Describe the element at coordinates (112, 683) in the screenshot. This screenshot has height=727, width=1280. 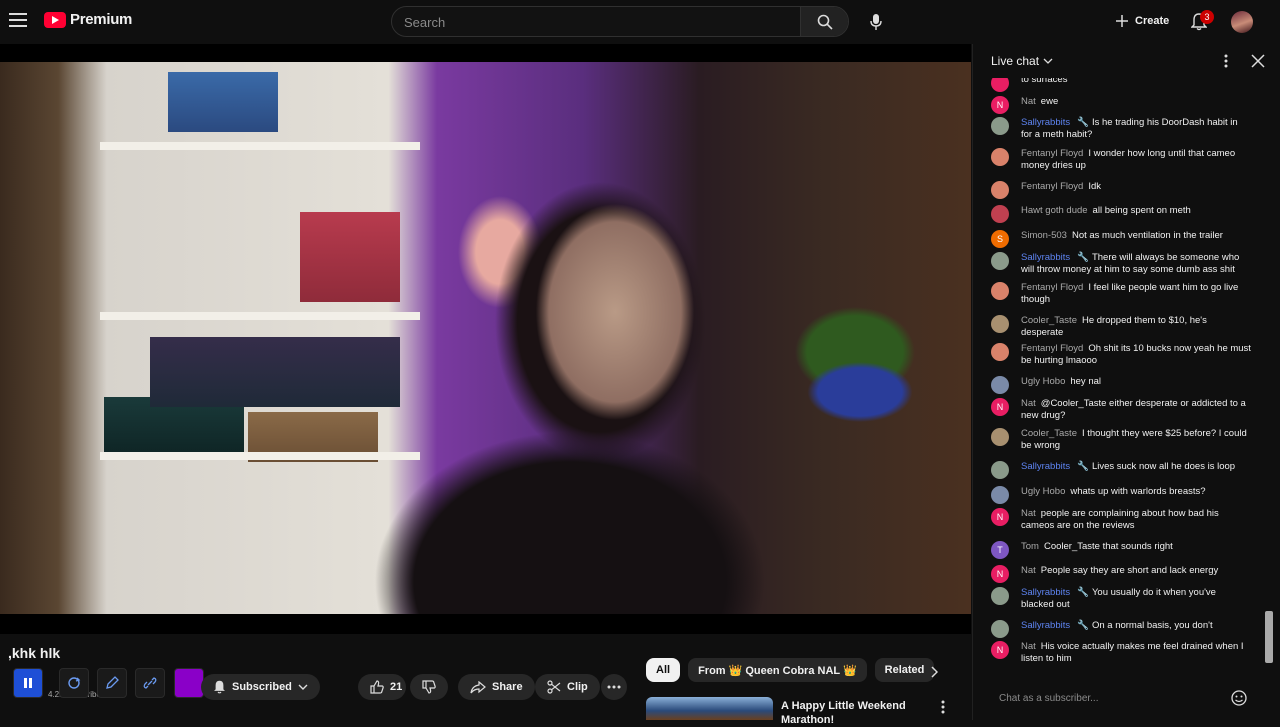
I see `edit-button` at that location.